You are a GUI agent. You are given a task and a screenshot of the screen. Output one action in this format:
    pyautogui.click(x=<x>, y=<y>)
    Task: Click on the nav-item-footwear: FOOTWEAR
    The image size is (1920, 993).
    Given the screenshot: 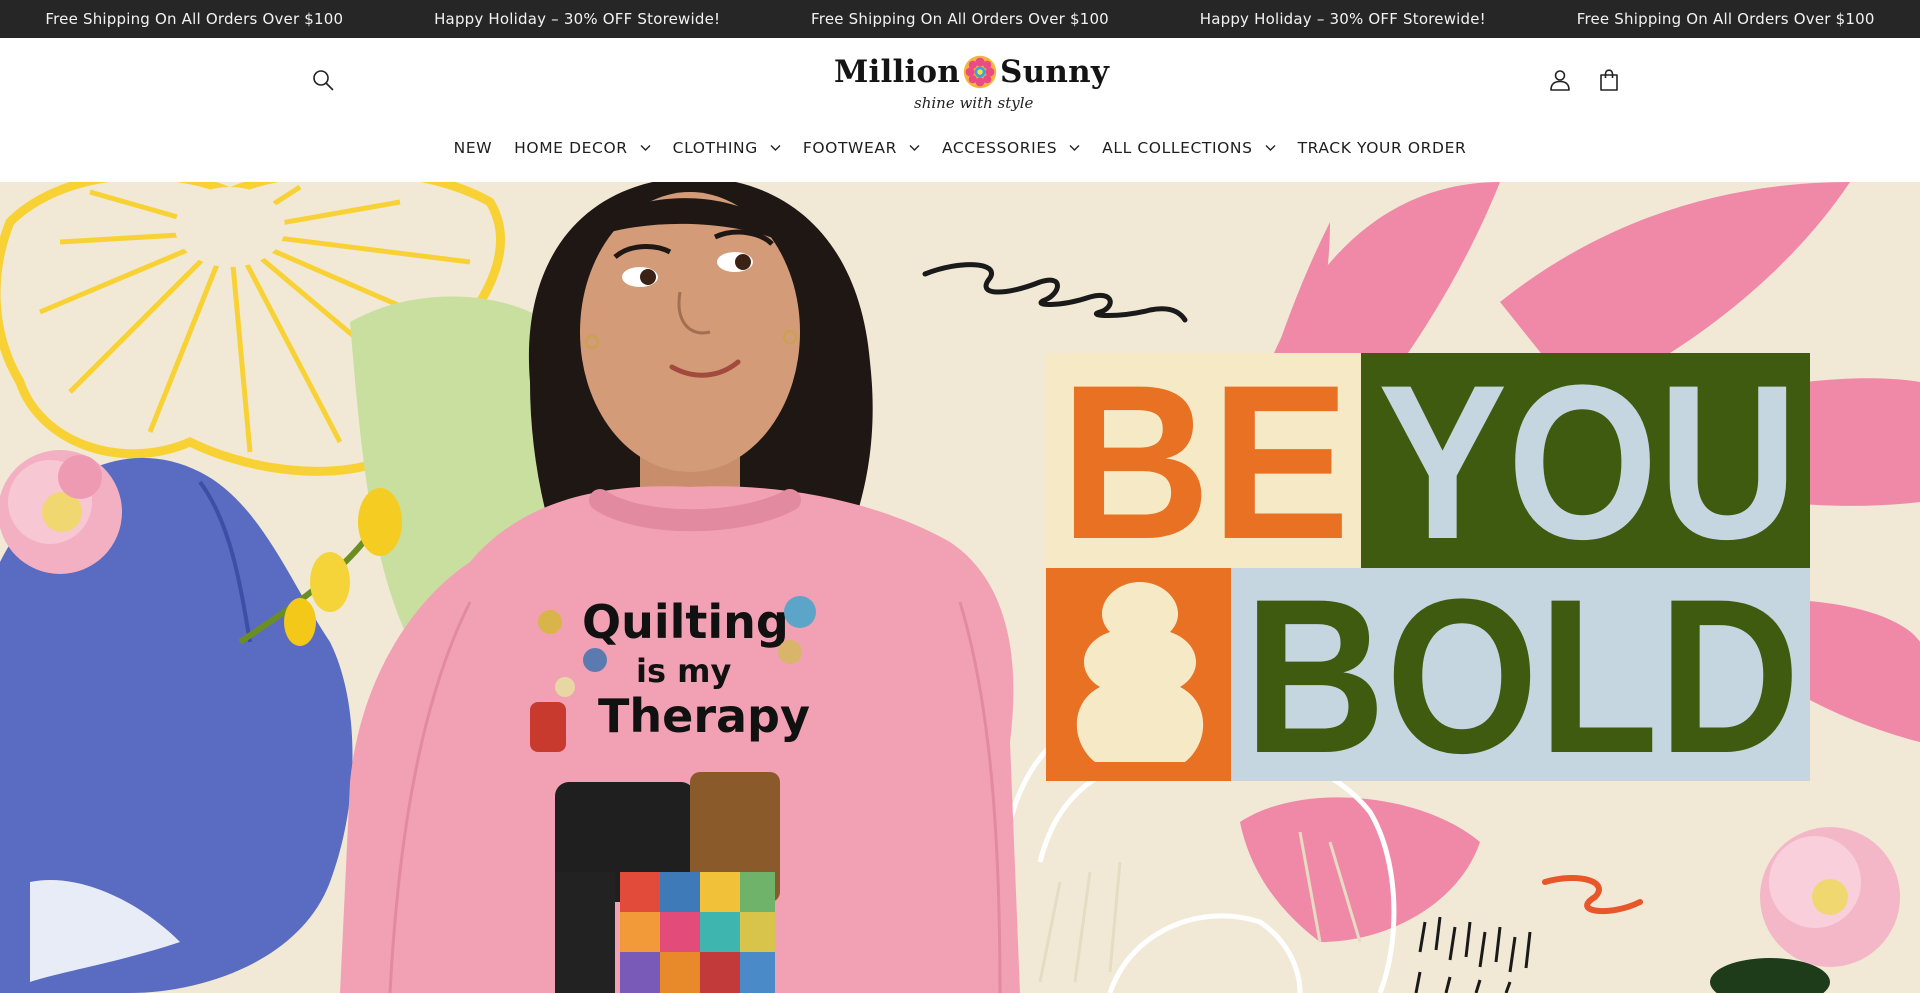 What is the action you would take?
    pyautogui.click(x=861, y=148)
    